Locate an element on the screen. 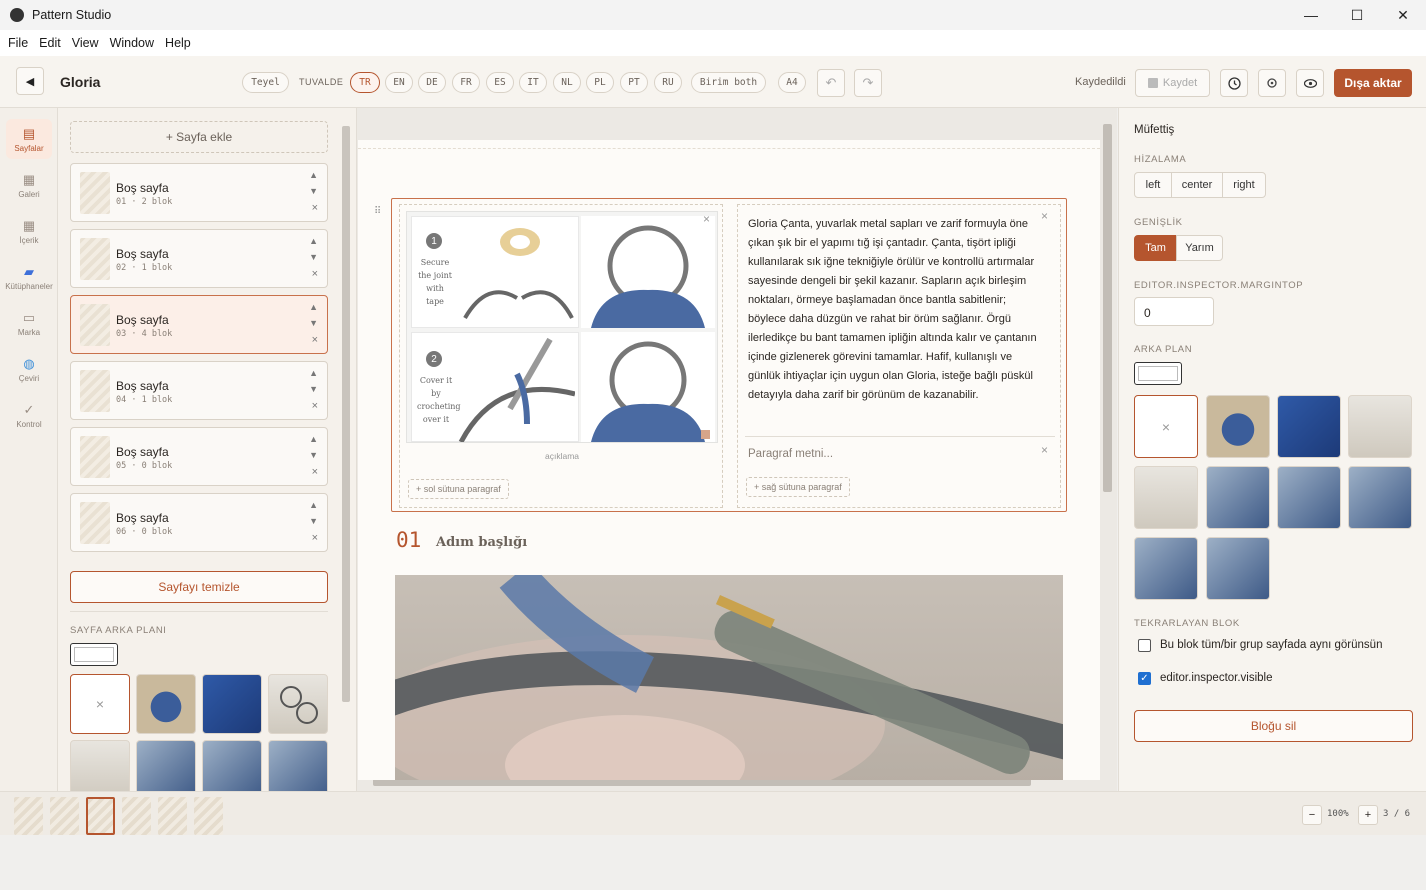  align-right-button: right is located at coordinates (1244, 185).